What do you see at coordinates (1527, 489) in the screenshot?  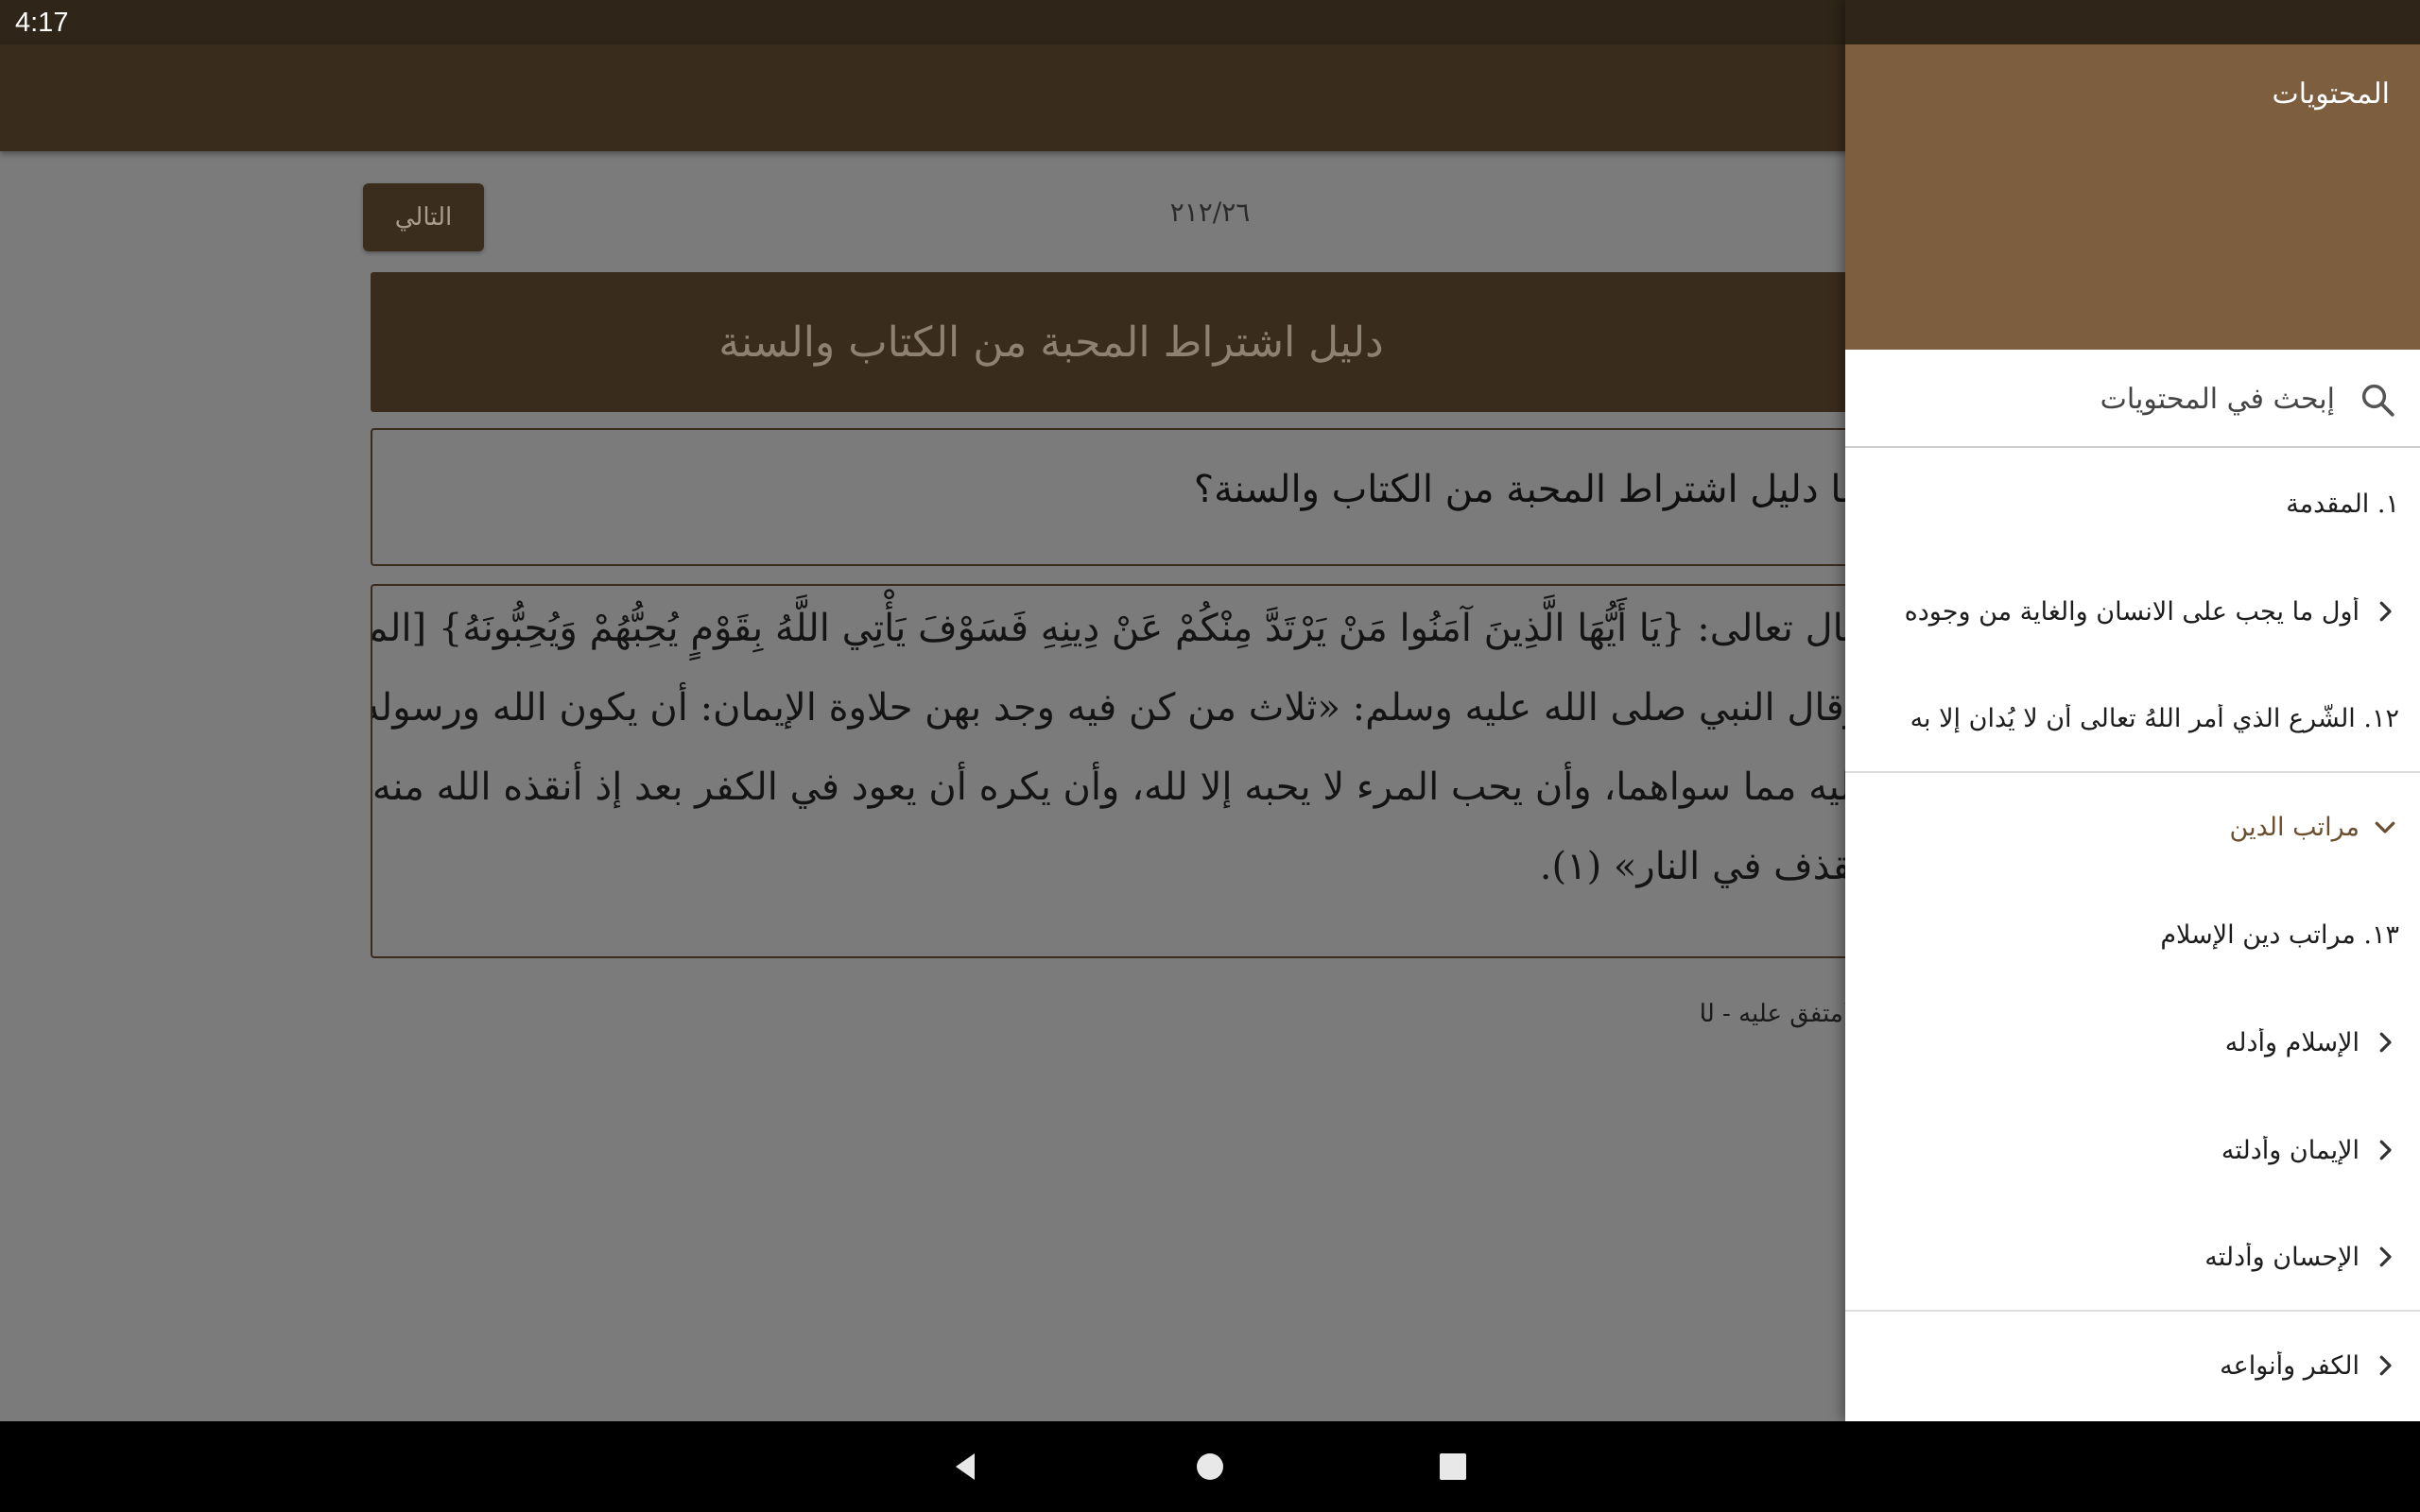 I see `question-text: ما دليل اشتراط المحبة من الكتاب والسنة؟` at bounding box center [1527, 489].